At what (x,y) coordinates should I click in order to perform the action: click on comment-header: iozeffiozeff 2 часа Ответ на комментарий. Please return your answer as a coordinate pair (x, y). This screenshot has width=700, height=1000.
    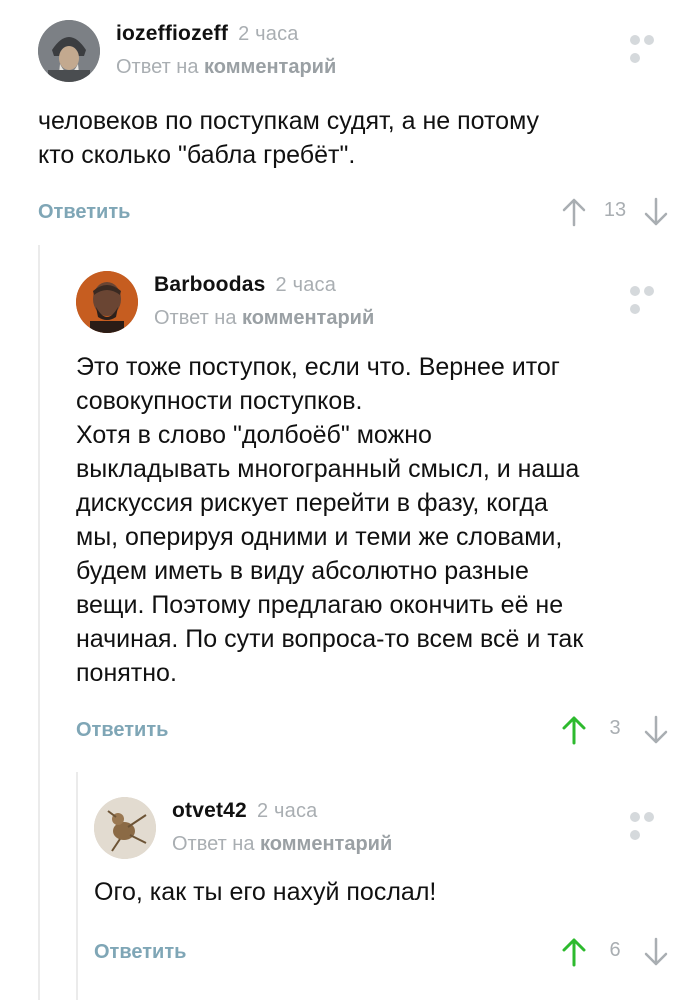
    Looking at the image, I should click on (369, 52).